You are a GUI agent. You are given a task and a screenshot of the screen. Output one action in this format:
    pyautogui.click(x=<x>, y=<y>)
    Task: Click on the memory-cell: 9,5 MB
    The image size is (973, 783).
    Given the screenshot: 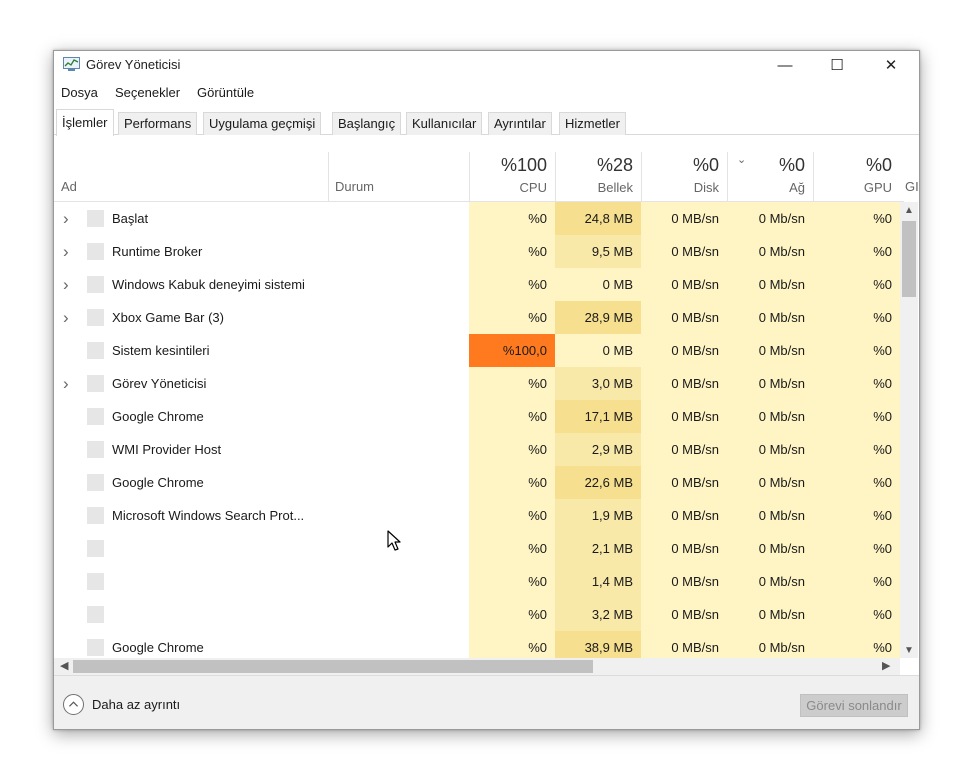 What is the action you would take?
    pyautogui.click(x=598, y=251)
    